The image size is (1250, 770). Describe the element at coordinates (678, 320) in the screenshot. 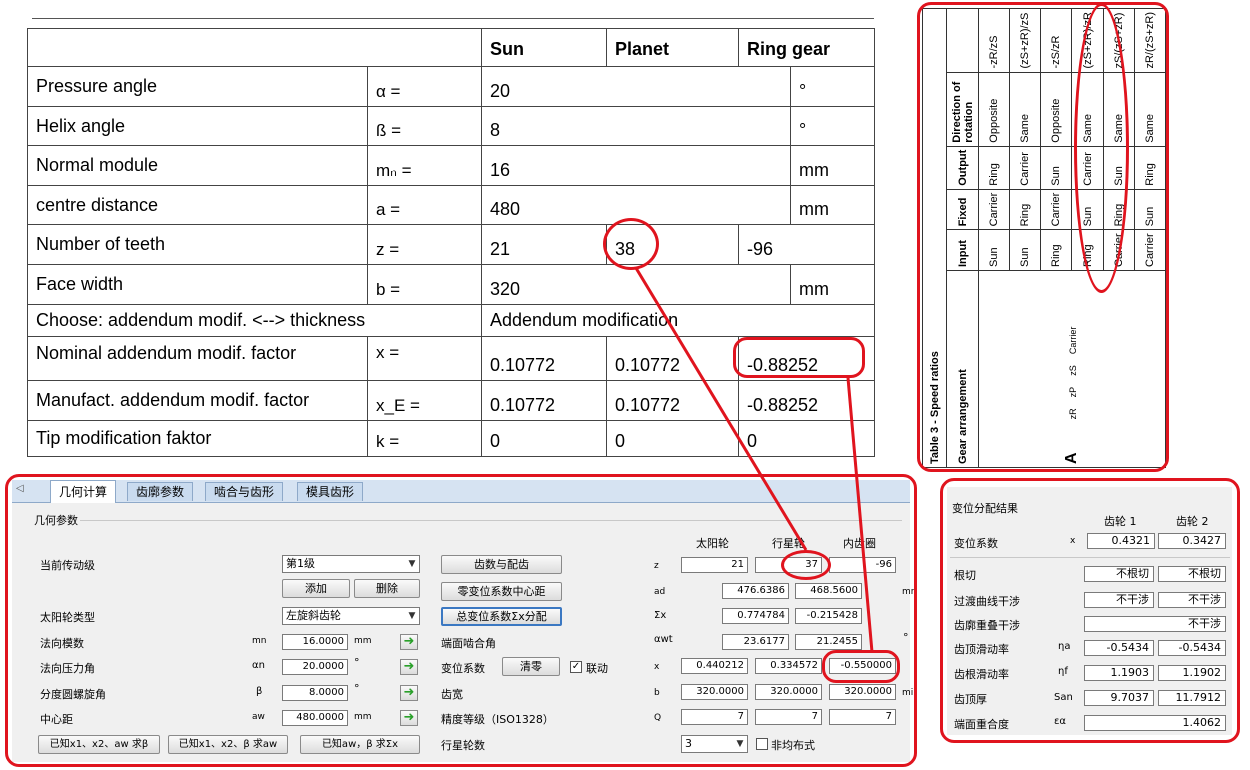

I see `row-value: Addendum modification` at that location.